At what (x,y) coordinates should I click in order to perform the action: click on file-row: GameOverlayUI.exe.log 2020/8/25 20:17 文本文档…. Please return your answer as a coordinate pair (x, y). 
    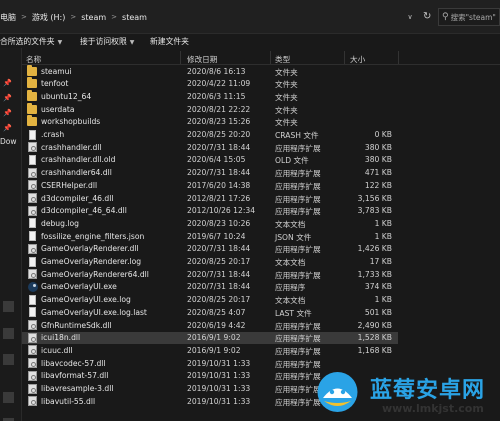
    Looking at the image, I should click on (210, 300).